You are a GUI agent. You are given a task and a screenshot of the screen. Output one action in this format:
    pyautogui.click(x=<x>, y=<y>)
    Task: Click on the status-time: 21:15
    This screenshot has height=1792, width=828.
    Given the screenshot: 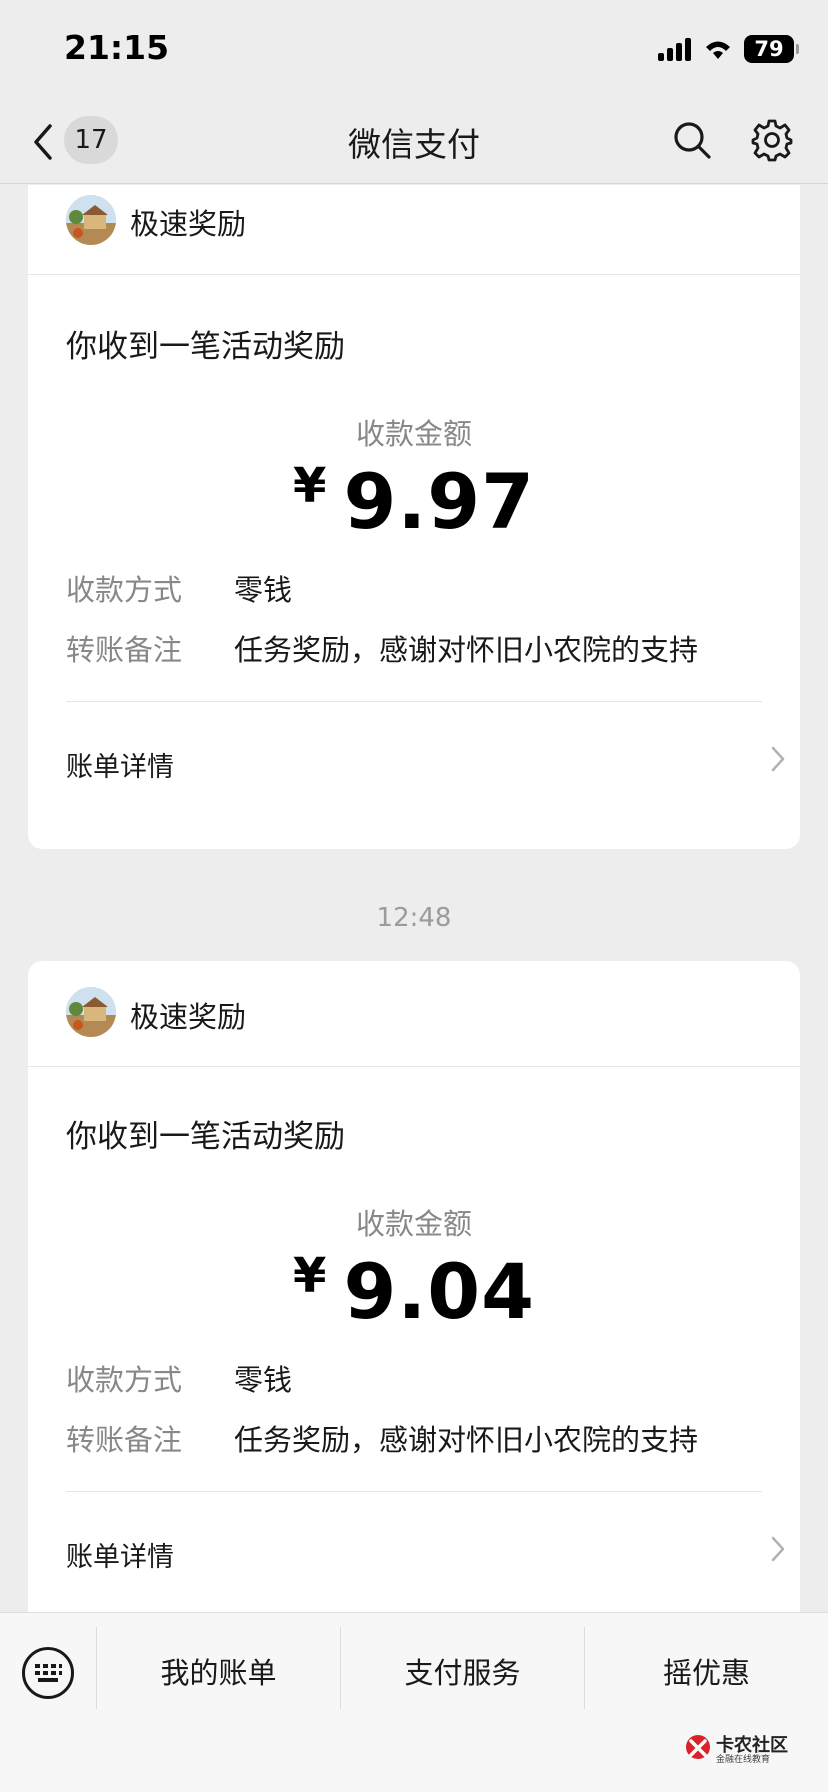 What is the action you would take?
    pyautogui.click(x=117, y=47)
    